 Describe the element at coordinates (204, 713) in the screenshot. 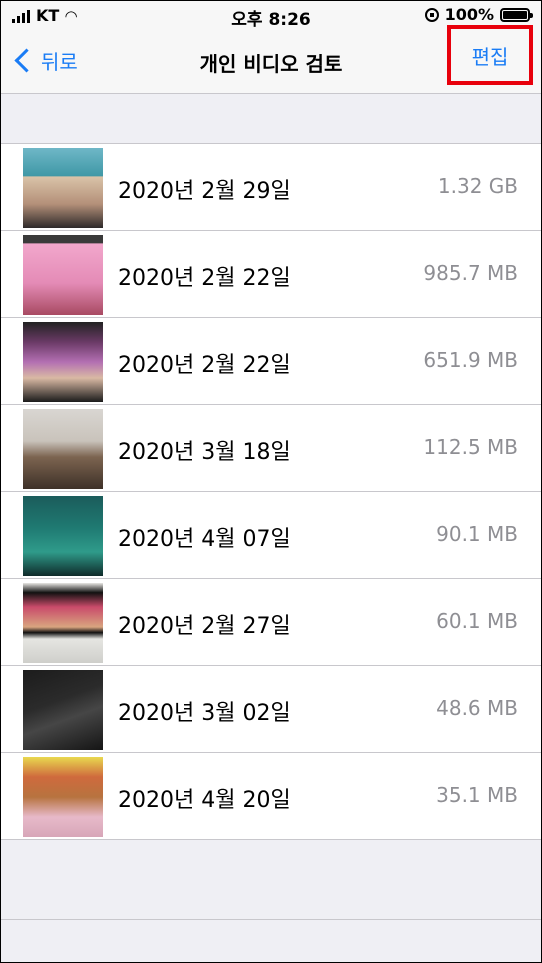

I see `video-date: 2020년 3월 02일` at that location.